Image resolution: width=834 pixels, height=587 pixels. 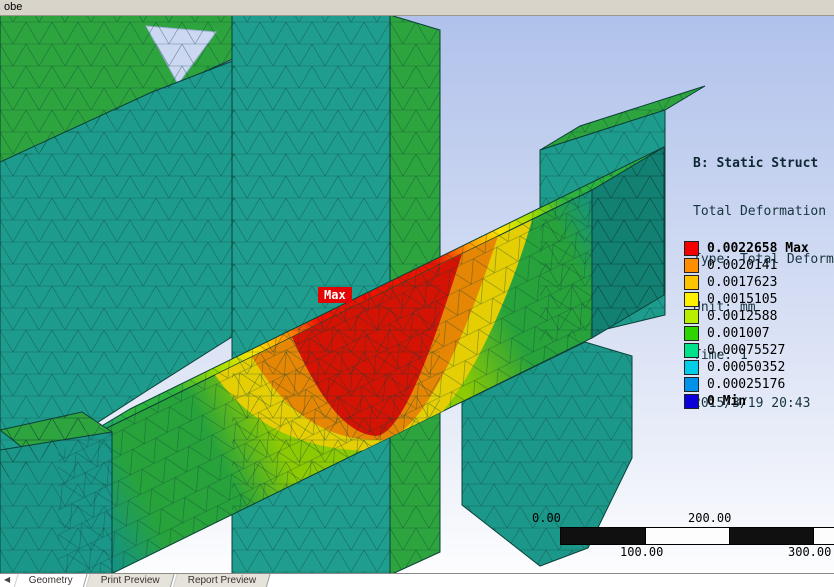 I want to click on tab-print-preview-label: Print Preview, so click(x=130, y=580).